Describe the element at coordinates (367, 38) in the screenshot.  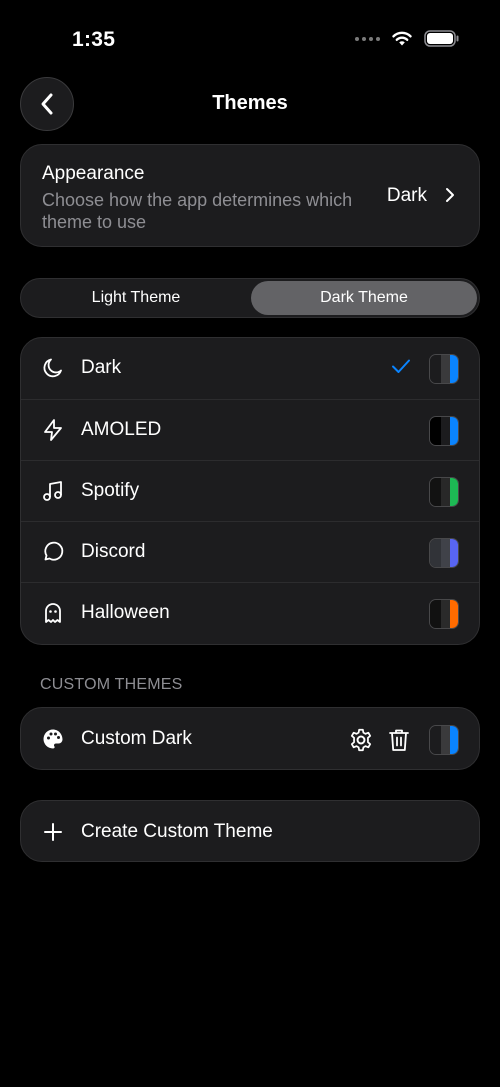
I see `cellular-signal-icon` at that location.